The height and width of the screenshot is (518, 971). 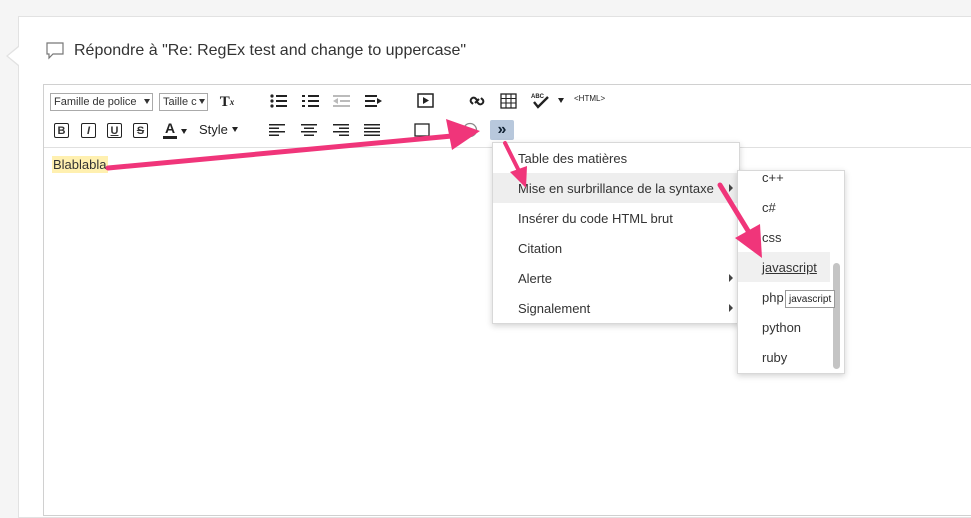 What do you see at coordinates (341, 130) in the screenshot?
I see `align-right-icon` at bounding box center [341, 130].